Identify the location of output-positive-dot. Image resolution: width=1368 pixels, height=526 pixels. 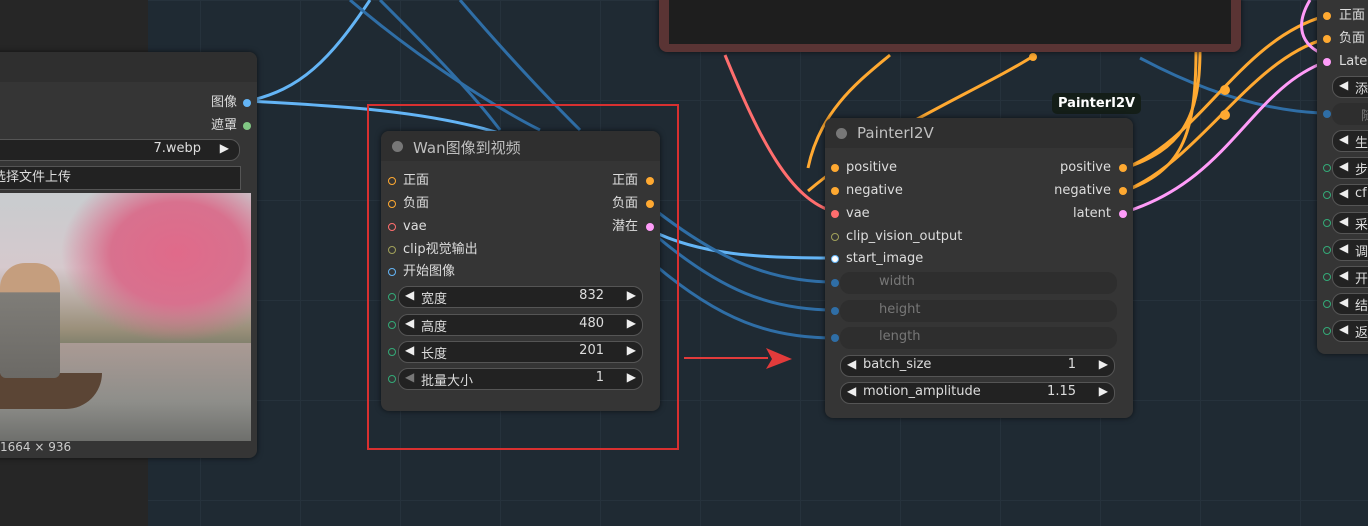
(1123, 168).